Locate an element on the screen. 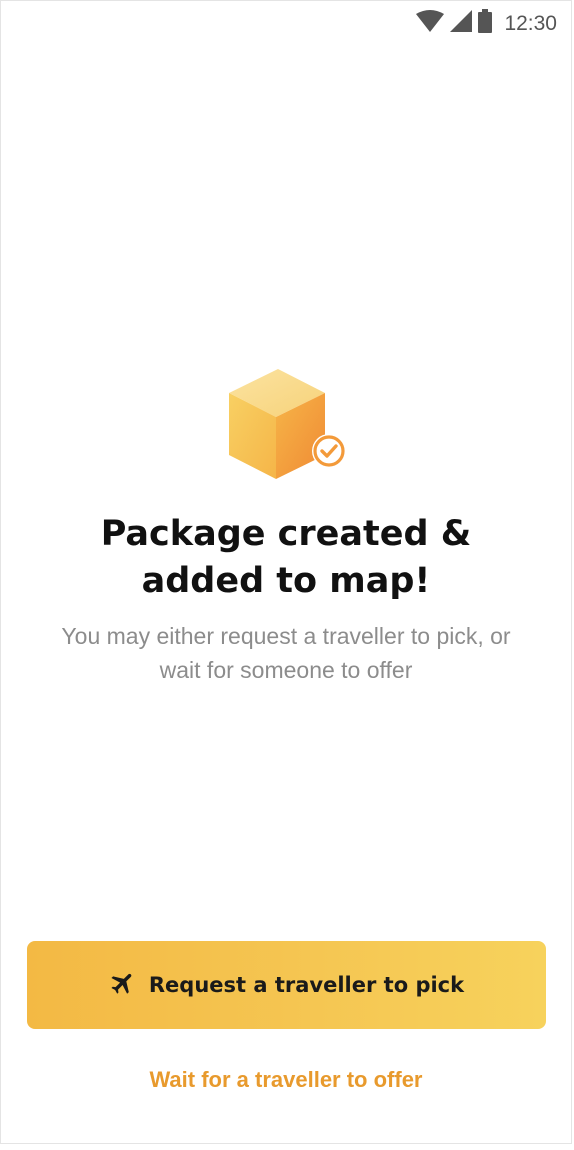 This screenshot has height=1150, width=574. status-bar: 12:30 is located at coordinates (286, 23).